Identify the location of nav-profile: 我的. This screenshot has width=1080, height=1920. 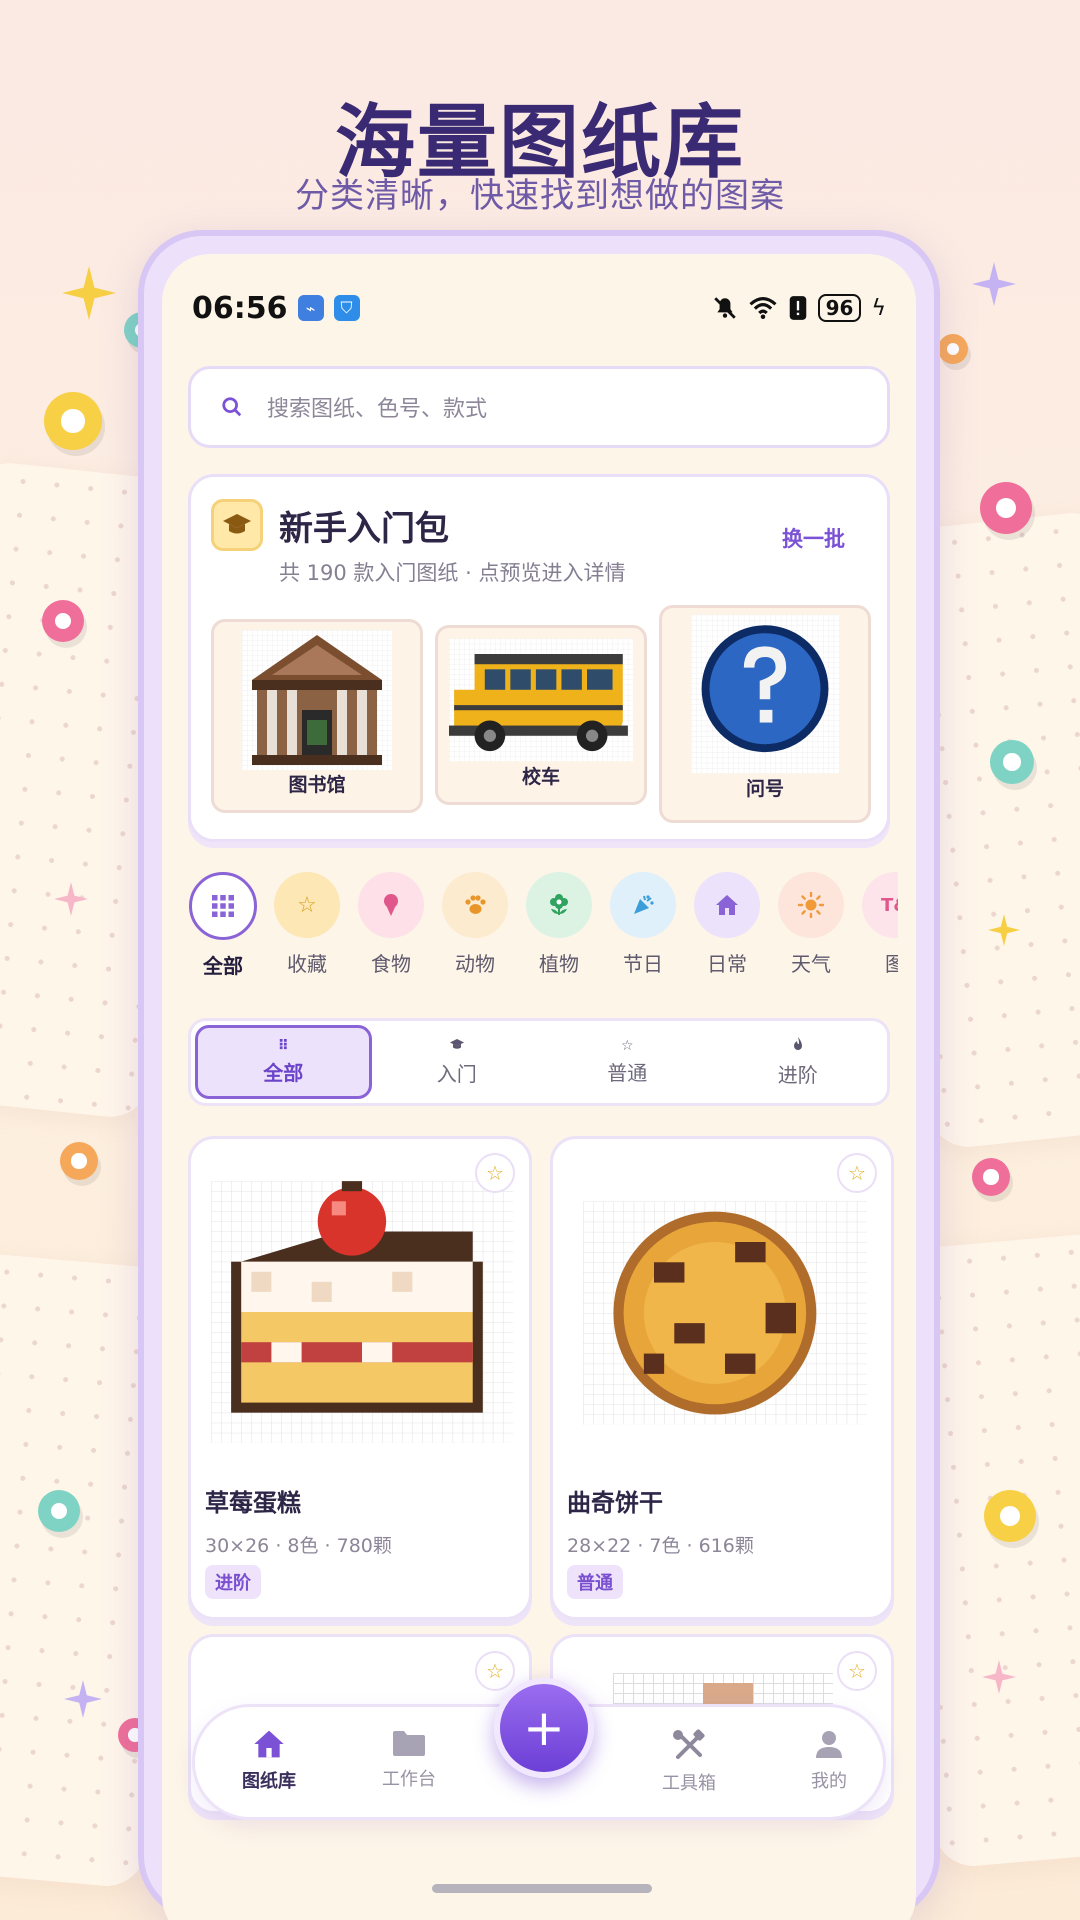
(829, 1761).